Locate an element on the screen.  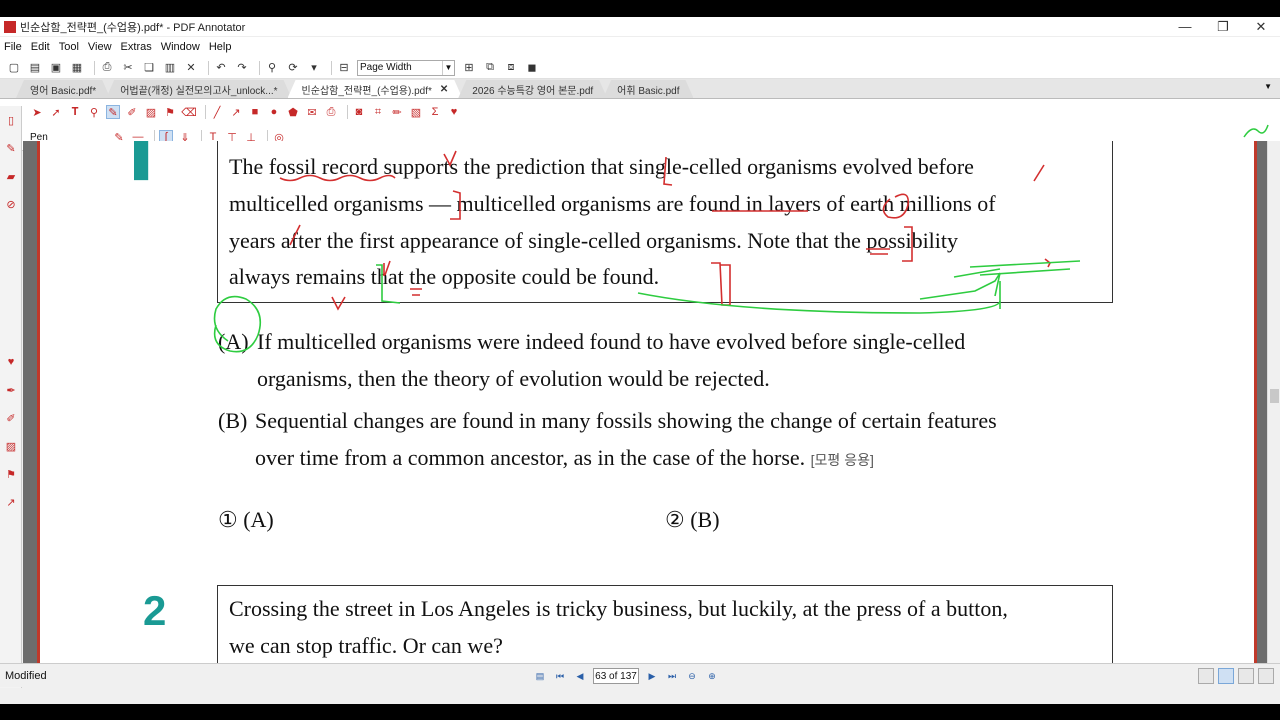
cut-icon: ✂ is located at coordinates (128, 68).